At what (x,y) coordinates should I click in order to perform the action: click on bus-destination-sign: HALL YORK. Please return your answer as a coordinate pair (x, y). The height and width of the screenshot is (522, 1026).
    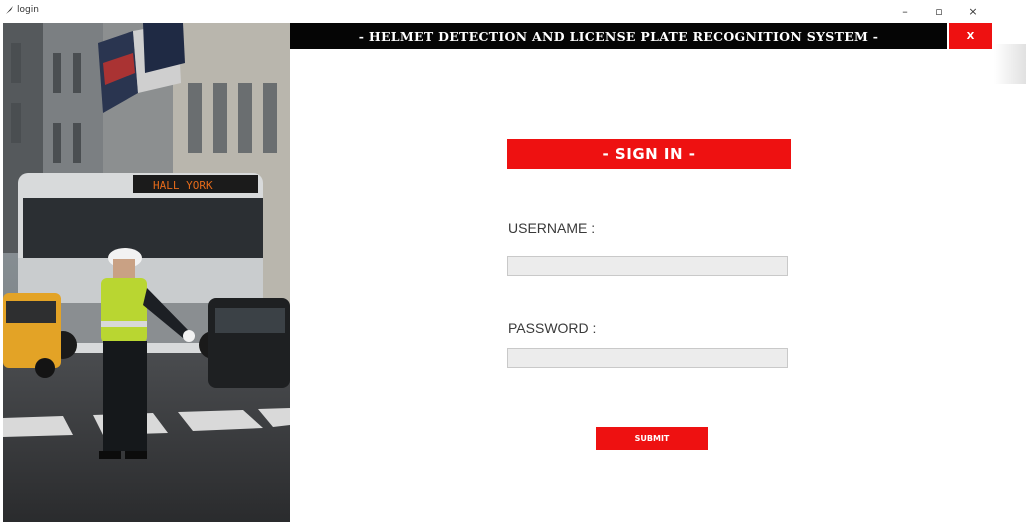
    Looking at the image, I should click on (183, 185).